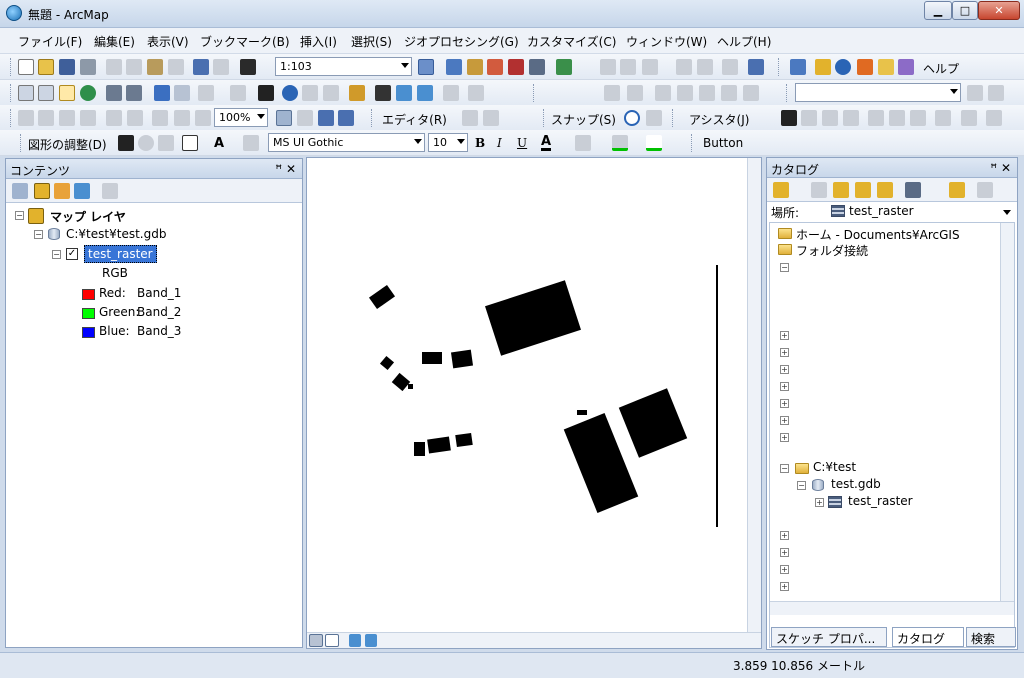 The width and height of the screenshot is (1024, 678). What do you see at coordinates (248, 67) in the screenshot?
I see `add-data-icon` at bounding box center [248, 67].